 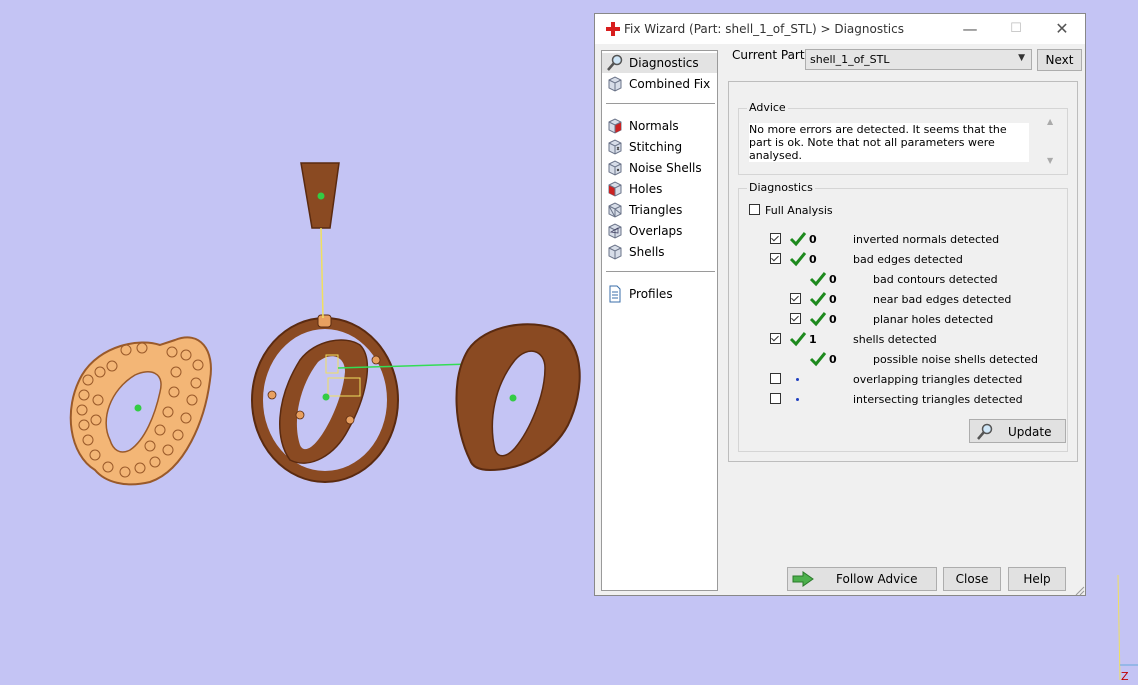 I want to click on overlapping-triangles-checkbox, so click(x=775, y=378).